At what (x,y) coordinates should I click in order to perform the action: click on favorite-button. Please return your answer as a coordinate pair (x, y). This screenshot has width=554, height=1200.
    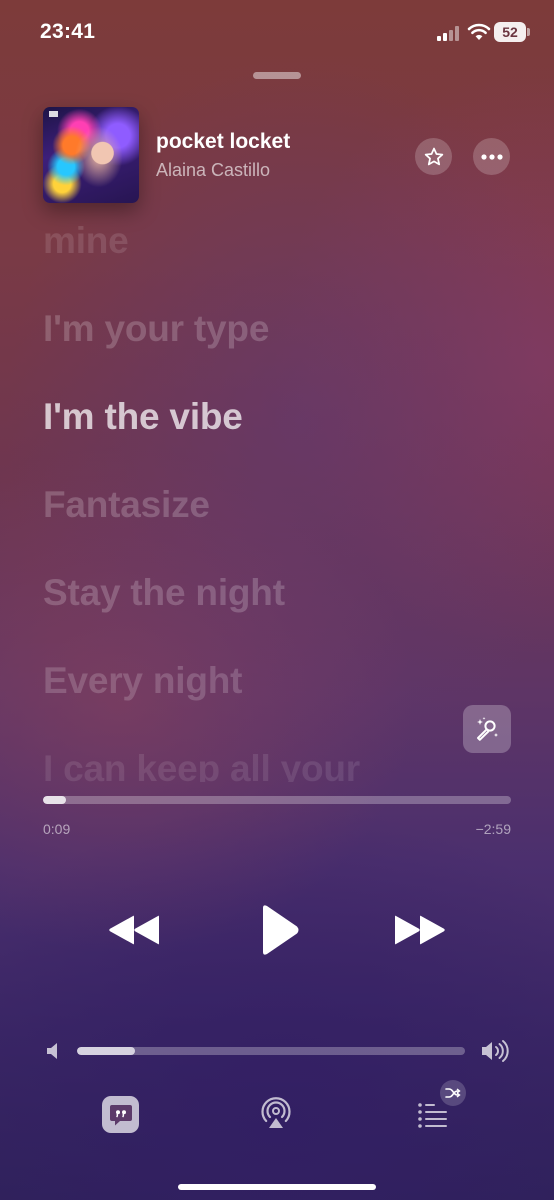
    Looking at the image, I should click on (433, 156).